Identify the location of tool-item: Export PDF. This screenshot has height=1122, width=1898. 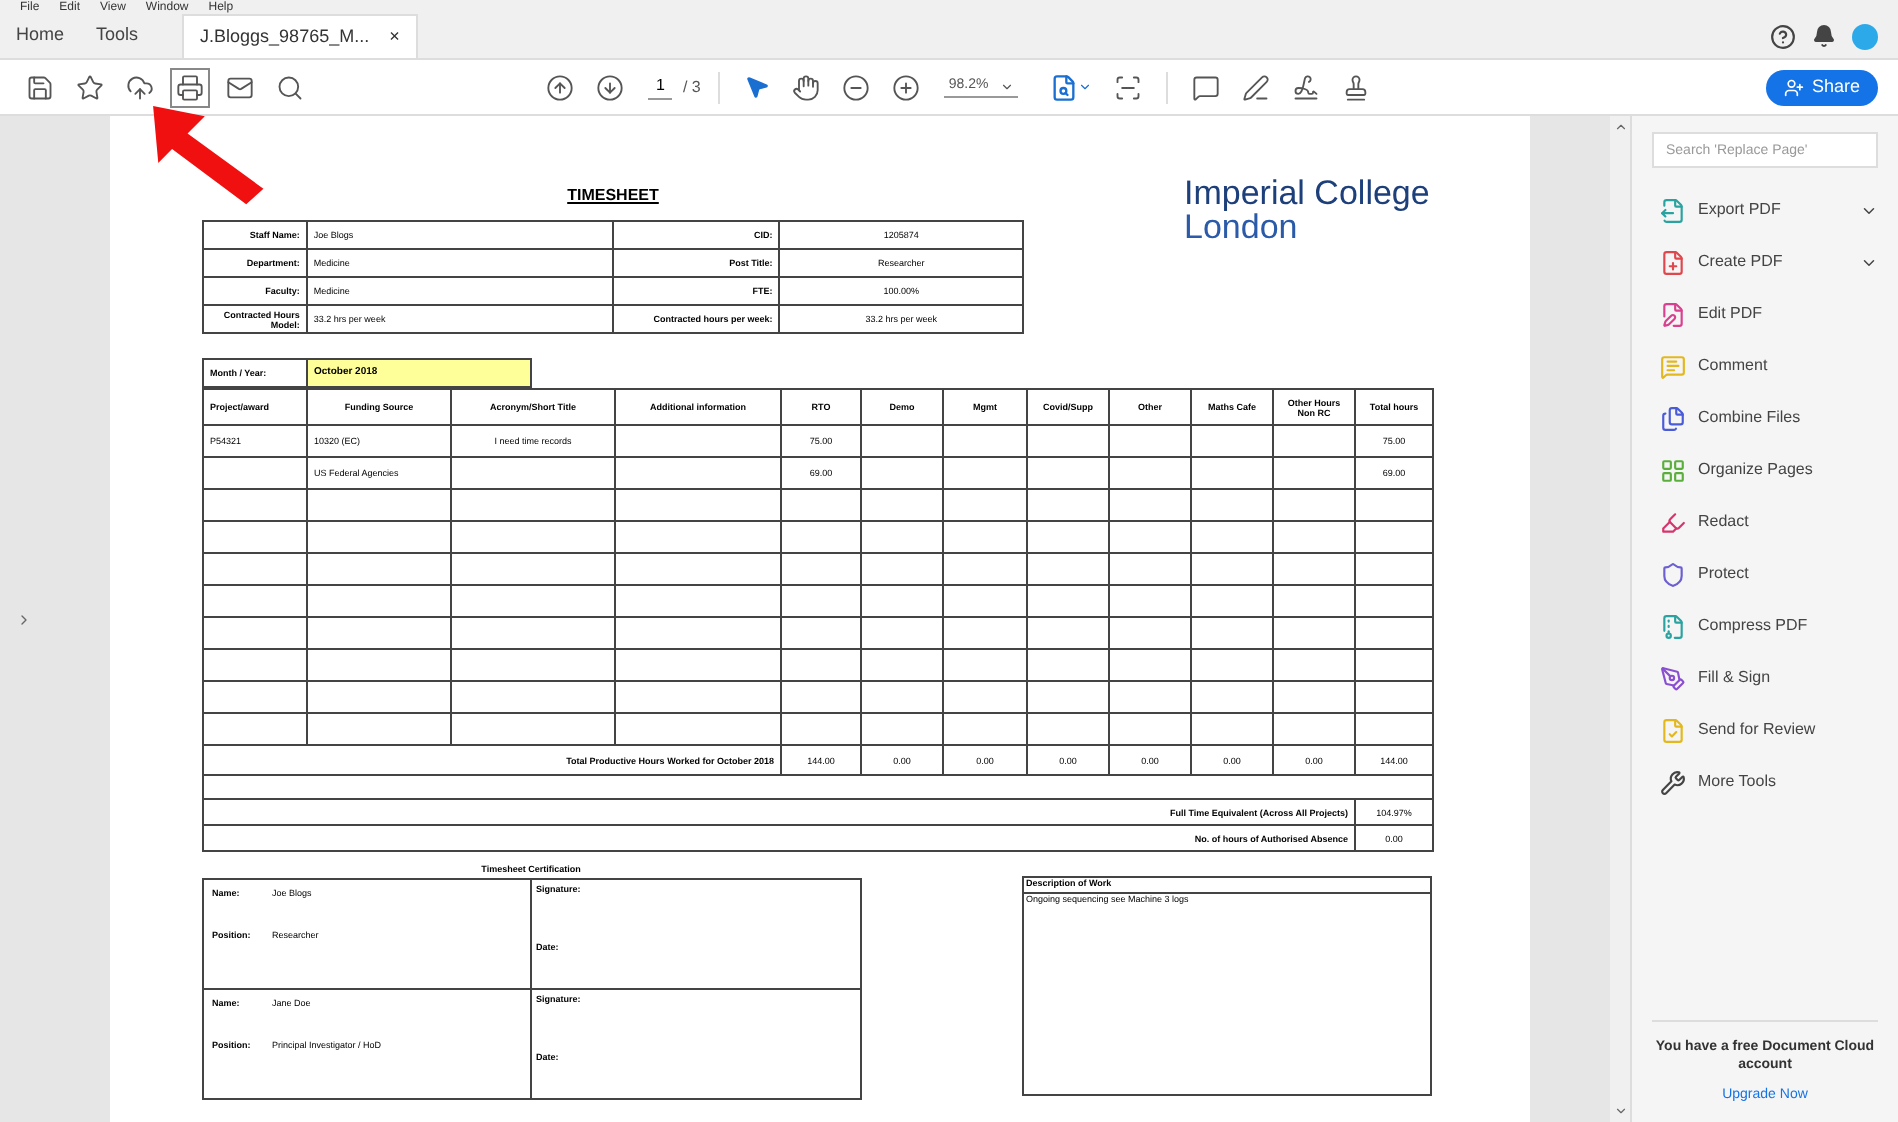
(1765, 210).